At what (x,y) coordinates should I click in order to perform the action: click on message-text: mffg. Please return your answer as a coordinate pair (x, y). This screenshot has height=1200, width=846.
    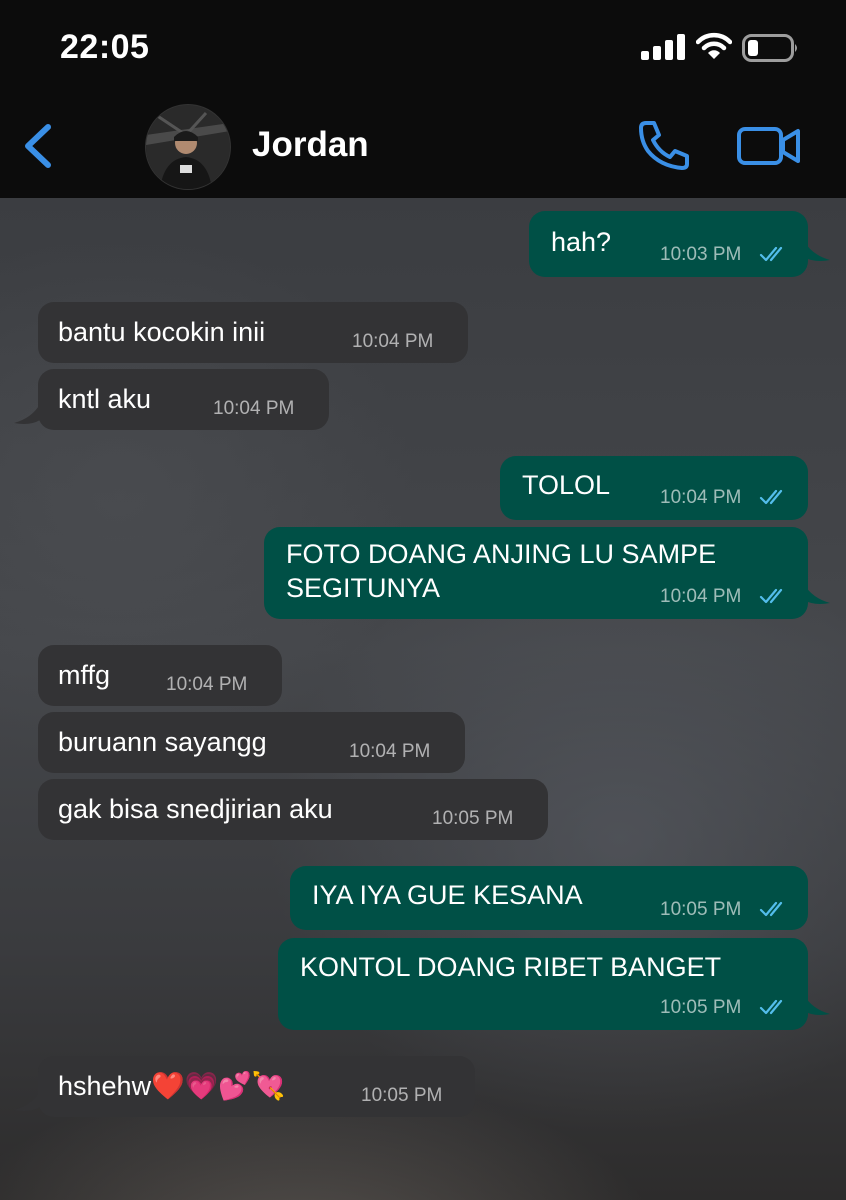
    Looking at the image, I should click on (84, 675).